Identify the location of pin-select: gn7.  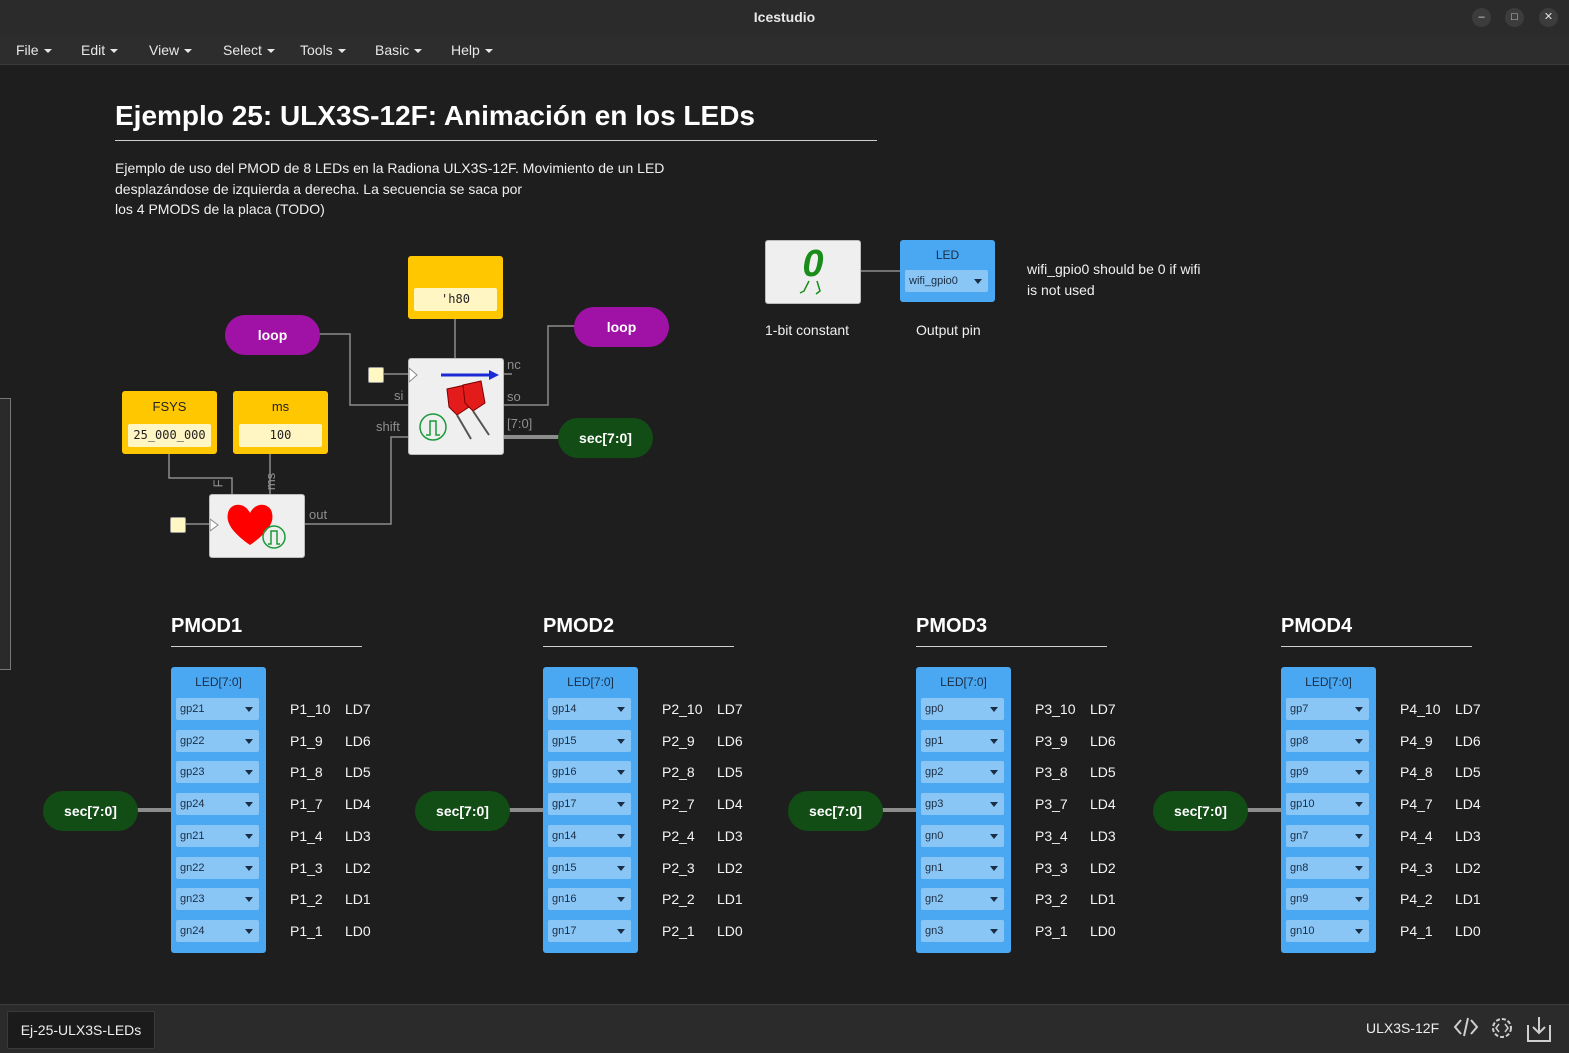
(1327, 835).